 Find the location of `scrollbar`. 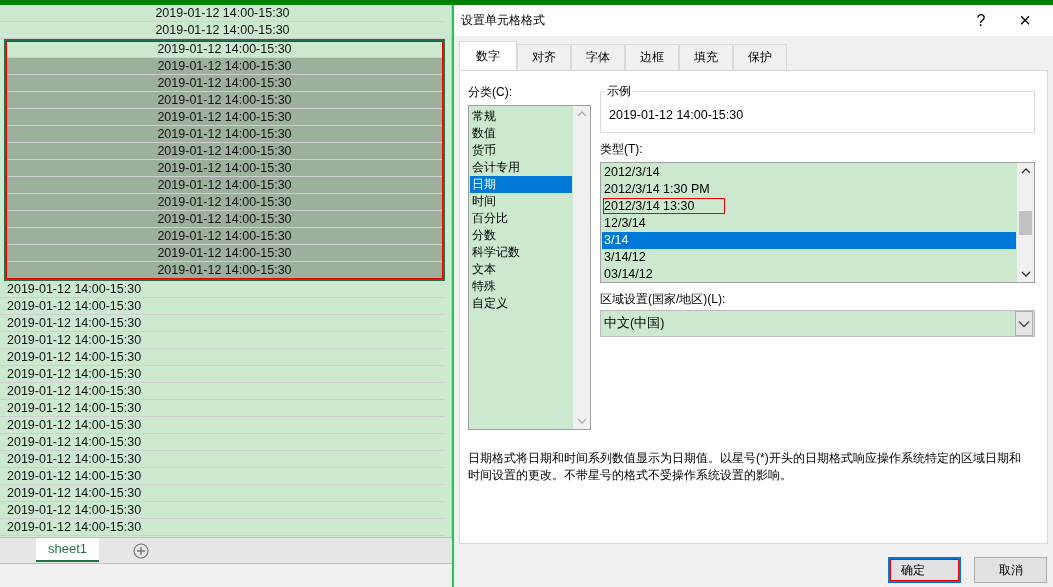

scrollbar is located at coordinates (1025, 222).